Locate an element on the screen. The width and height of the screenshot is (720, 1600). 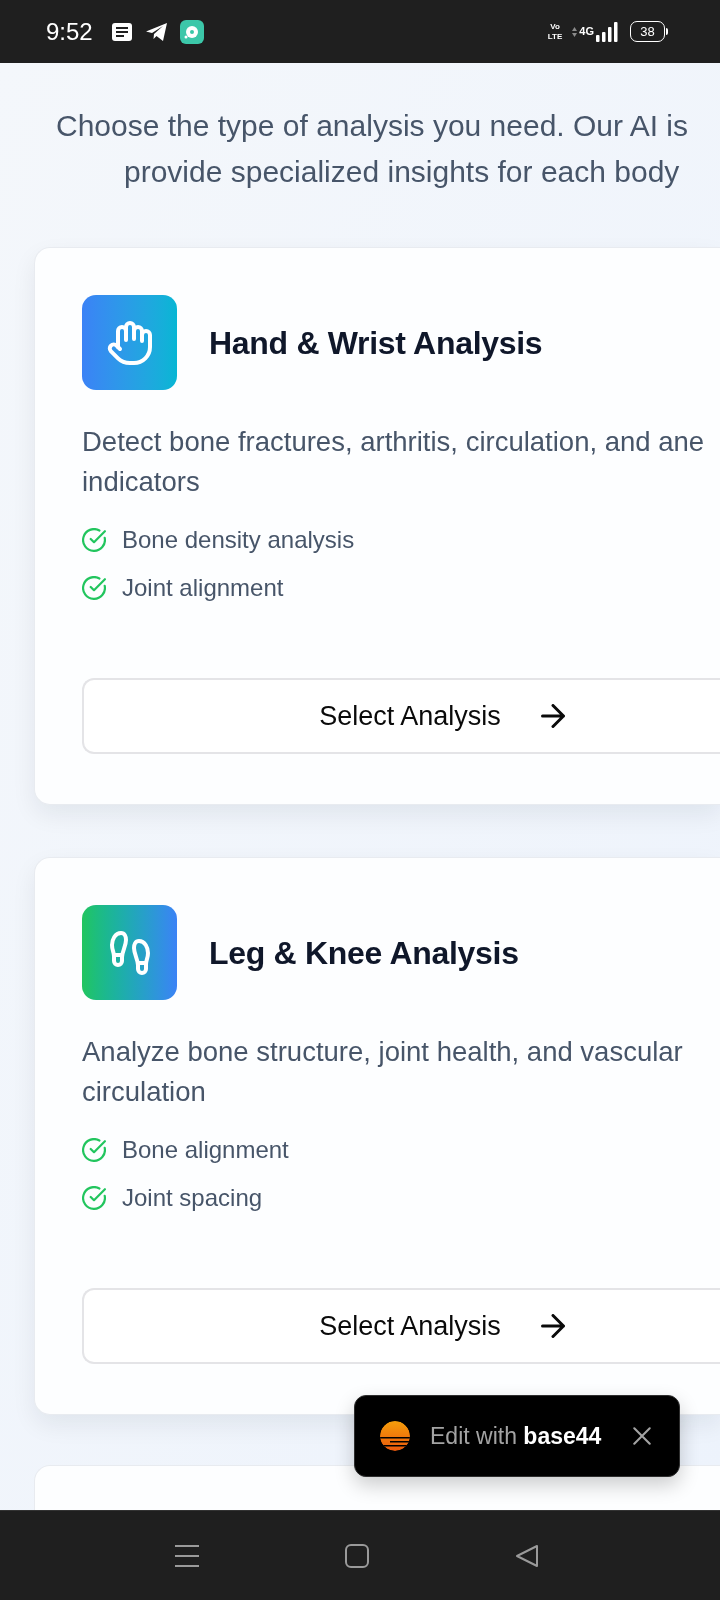
card-description: Analyze bone structure, joint health, and vascular circulation is located at coordinates (383, 1072).